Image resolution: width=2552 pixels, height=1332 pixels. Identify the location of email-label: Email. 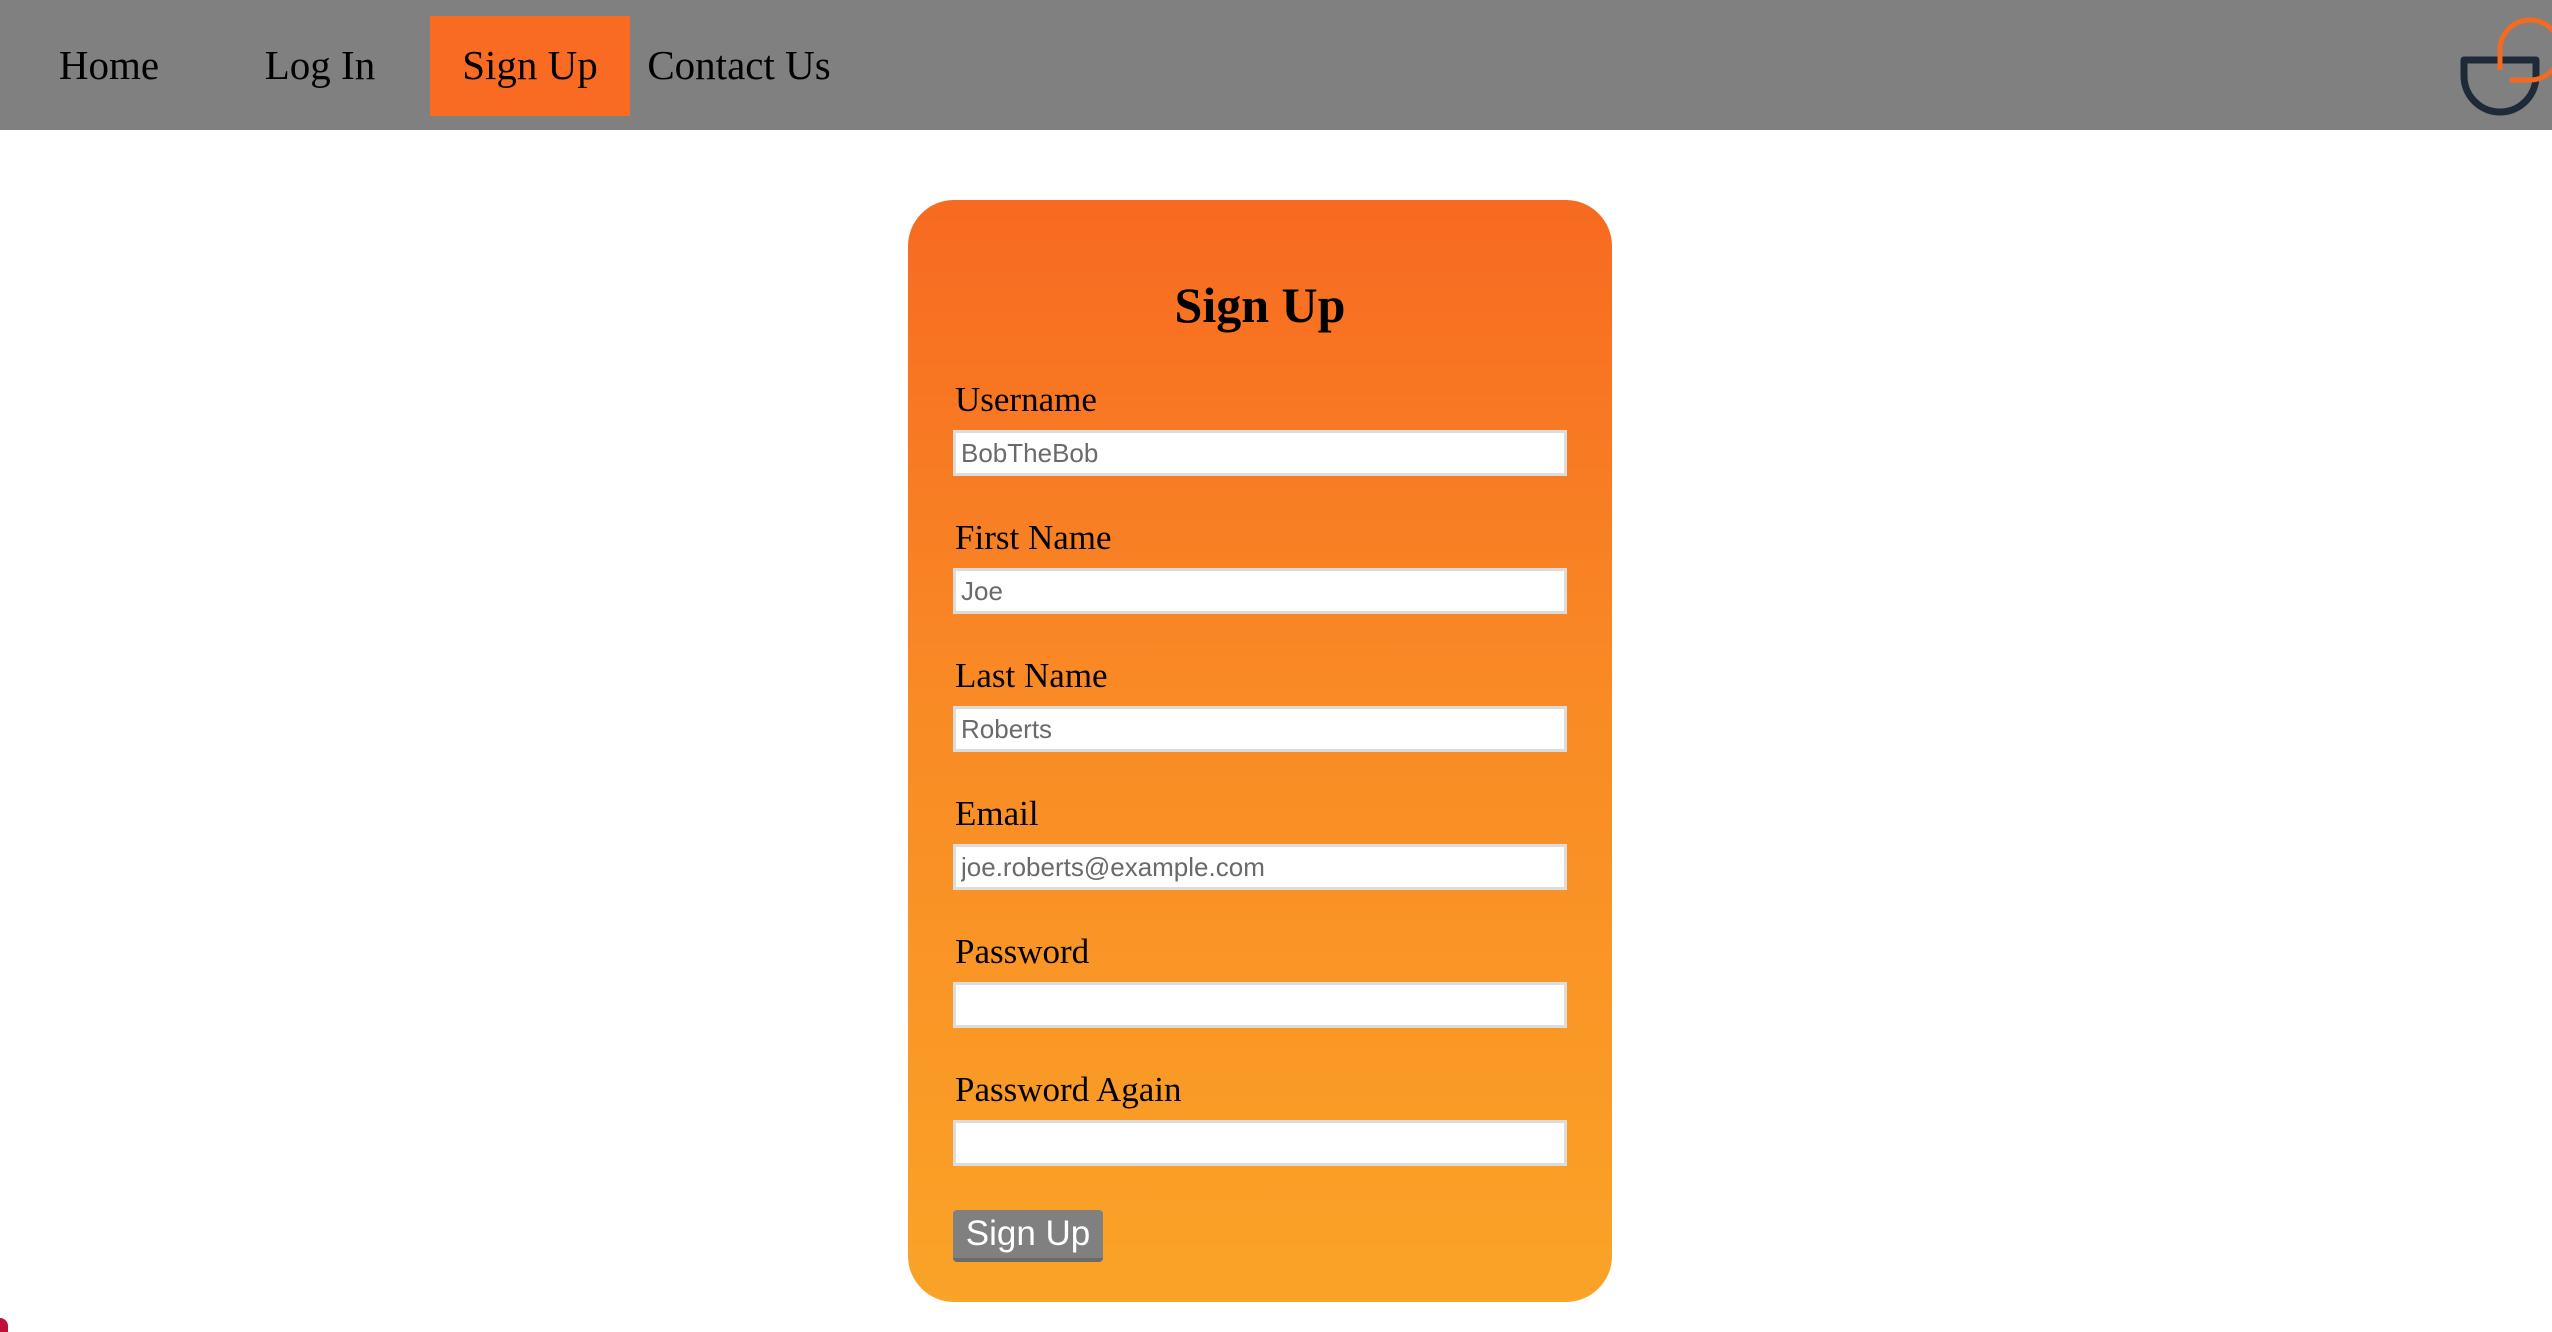
(997, 813).